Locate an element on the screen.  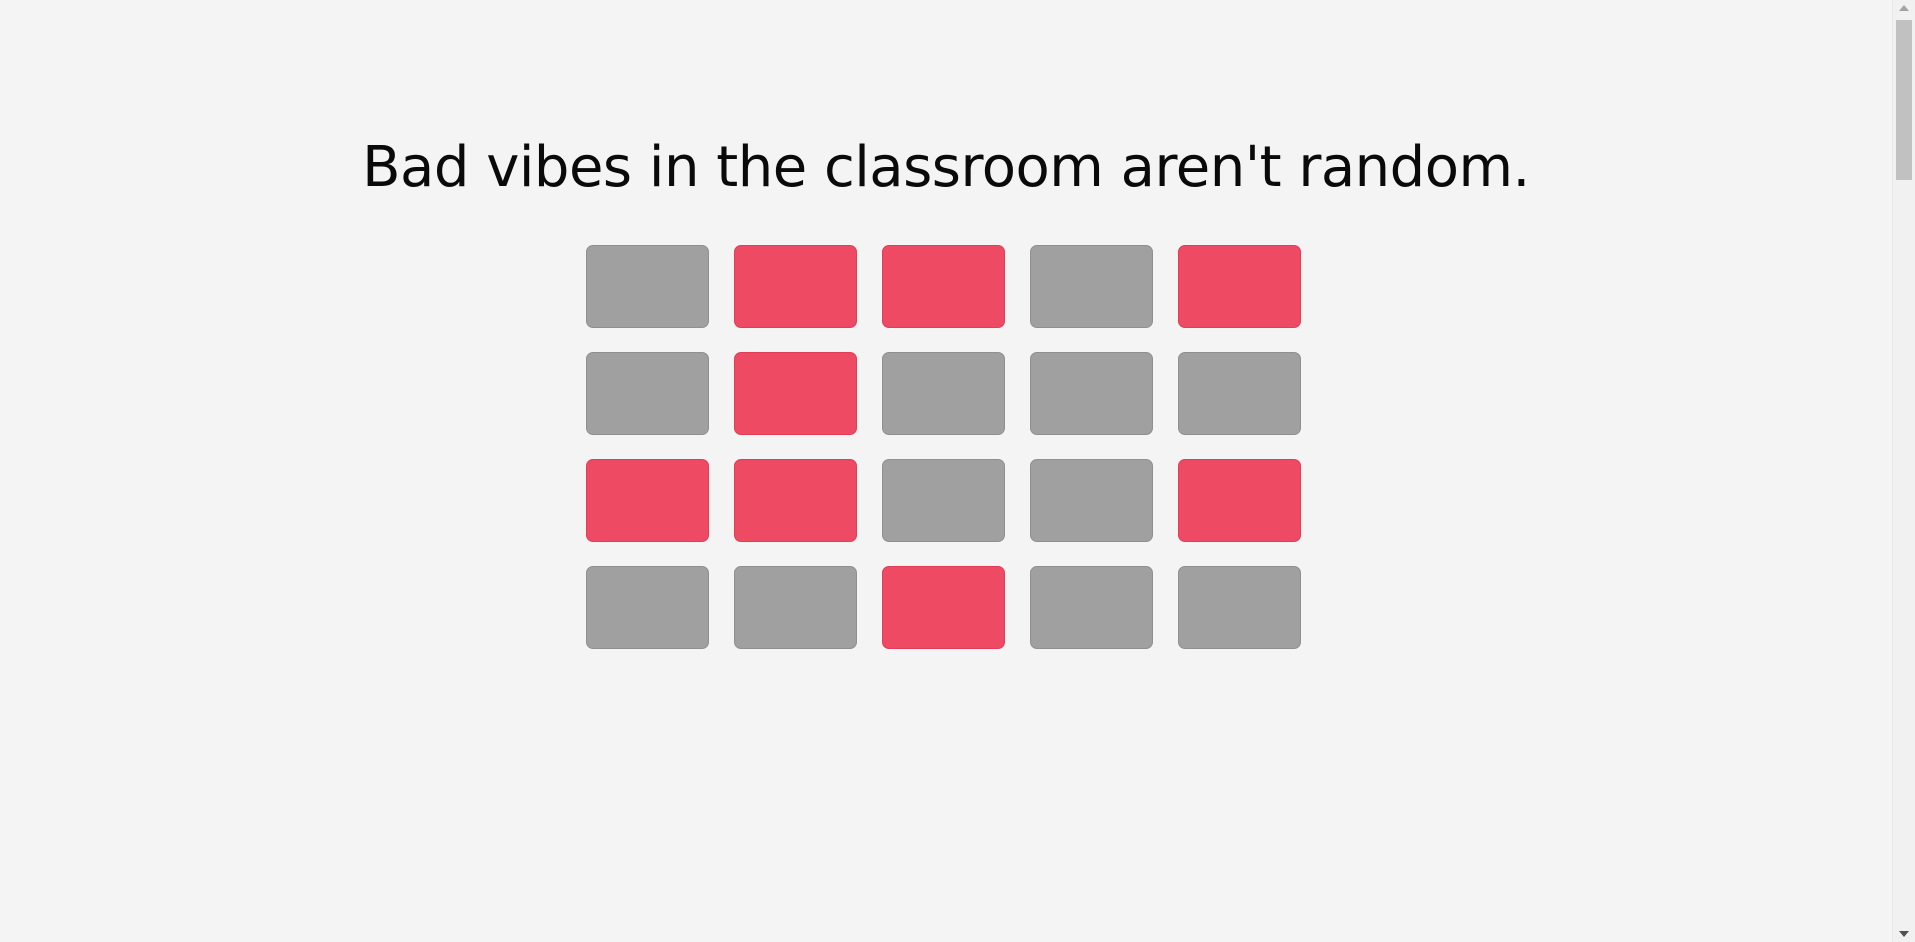
seat-r3-c2 is located at coordinates (795, 500).